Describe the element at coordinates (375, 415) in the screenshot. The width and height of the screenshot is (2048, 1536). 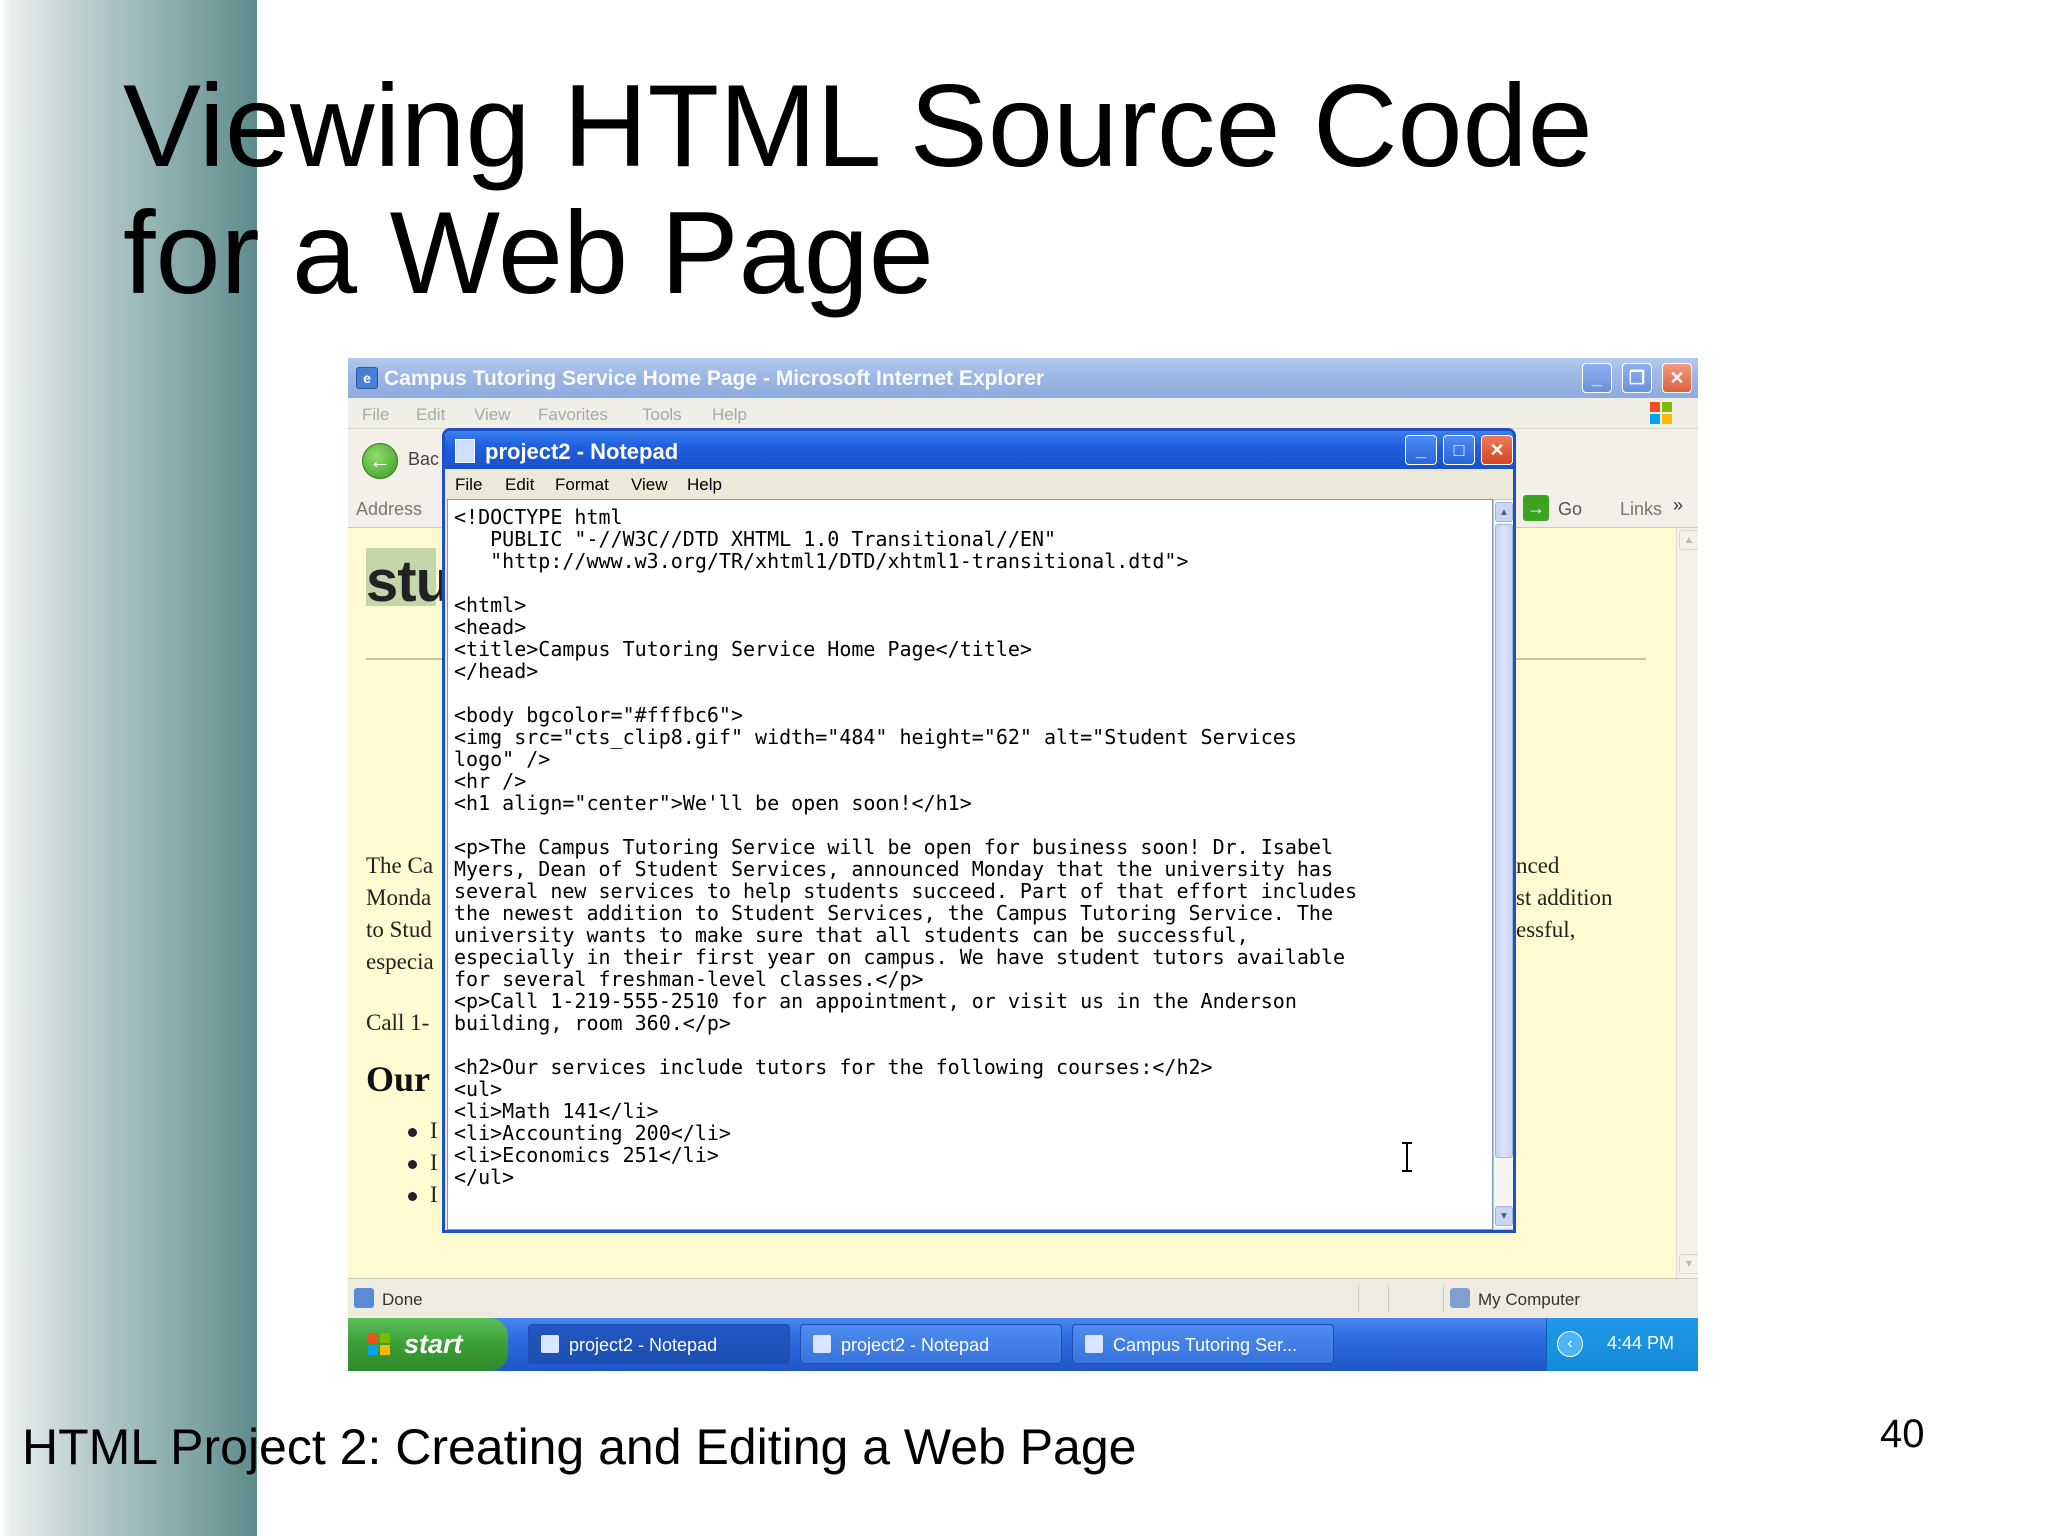
I see `ie-menu-file: File` at that location.